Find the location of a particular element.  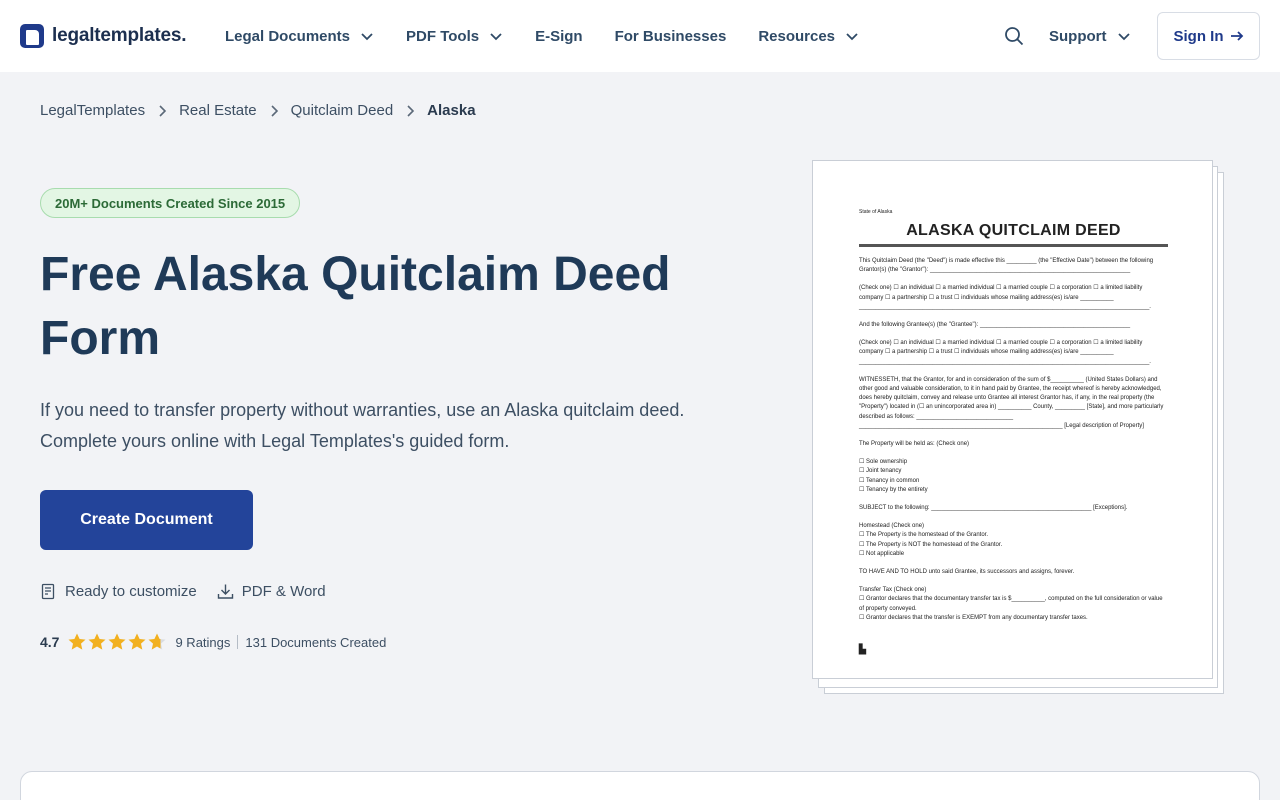

nav-for-businesses: For Businesses is located at coordinates (671, 36).